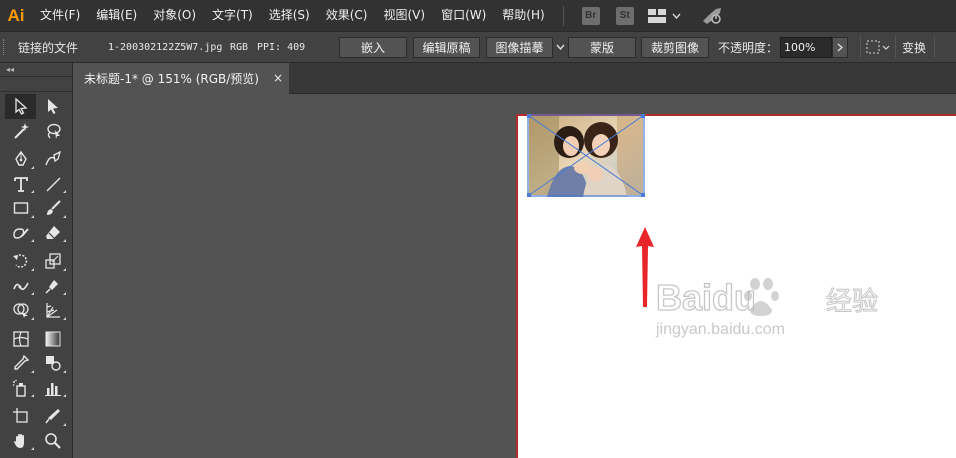 Image resolution: width=956 pixels, height=458 pixels. What do you see at coordinates (116, 15) in the screenshot?
I see `menu-edit: 编辑(E)` at bounding box center [116, 15].